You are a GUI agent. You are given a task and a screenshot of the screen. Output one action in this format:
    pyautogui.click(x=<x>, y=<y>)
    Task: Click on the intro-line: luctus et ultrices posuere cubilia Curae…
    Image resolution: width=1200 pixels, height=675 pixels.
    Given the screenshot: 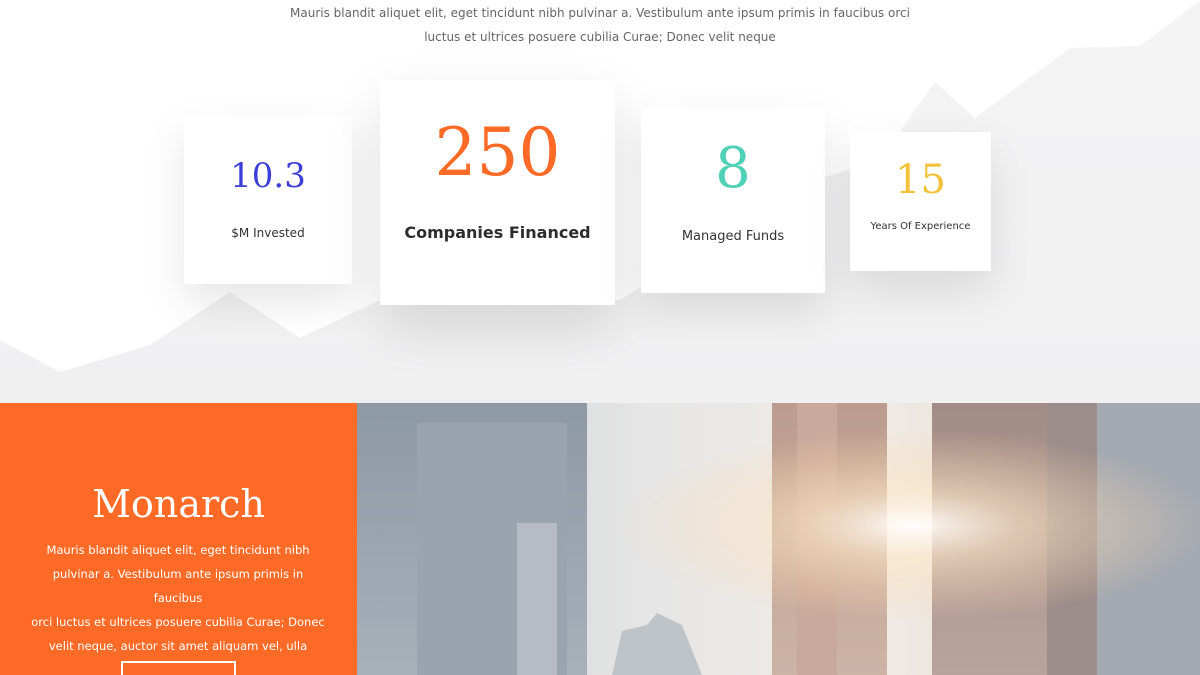 What is the action you would take?
    pyautogui.click(x=600, y=37)
    